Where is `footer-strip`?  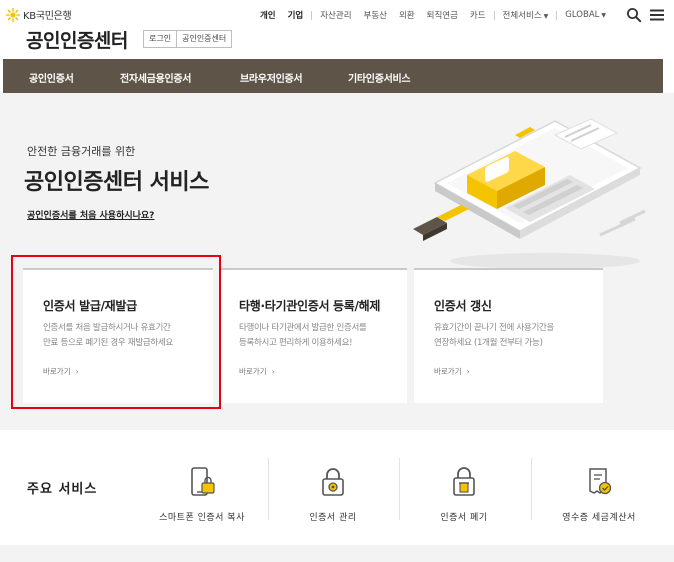
footer-strip is located at coordinates (337, 553).